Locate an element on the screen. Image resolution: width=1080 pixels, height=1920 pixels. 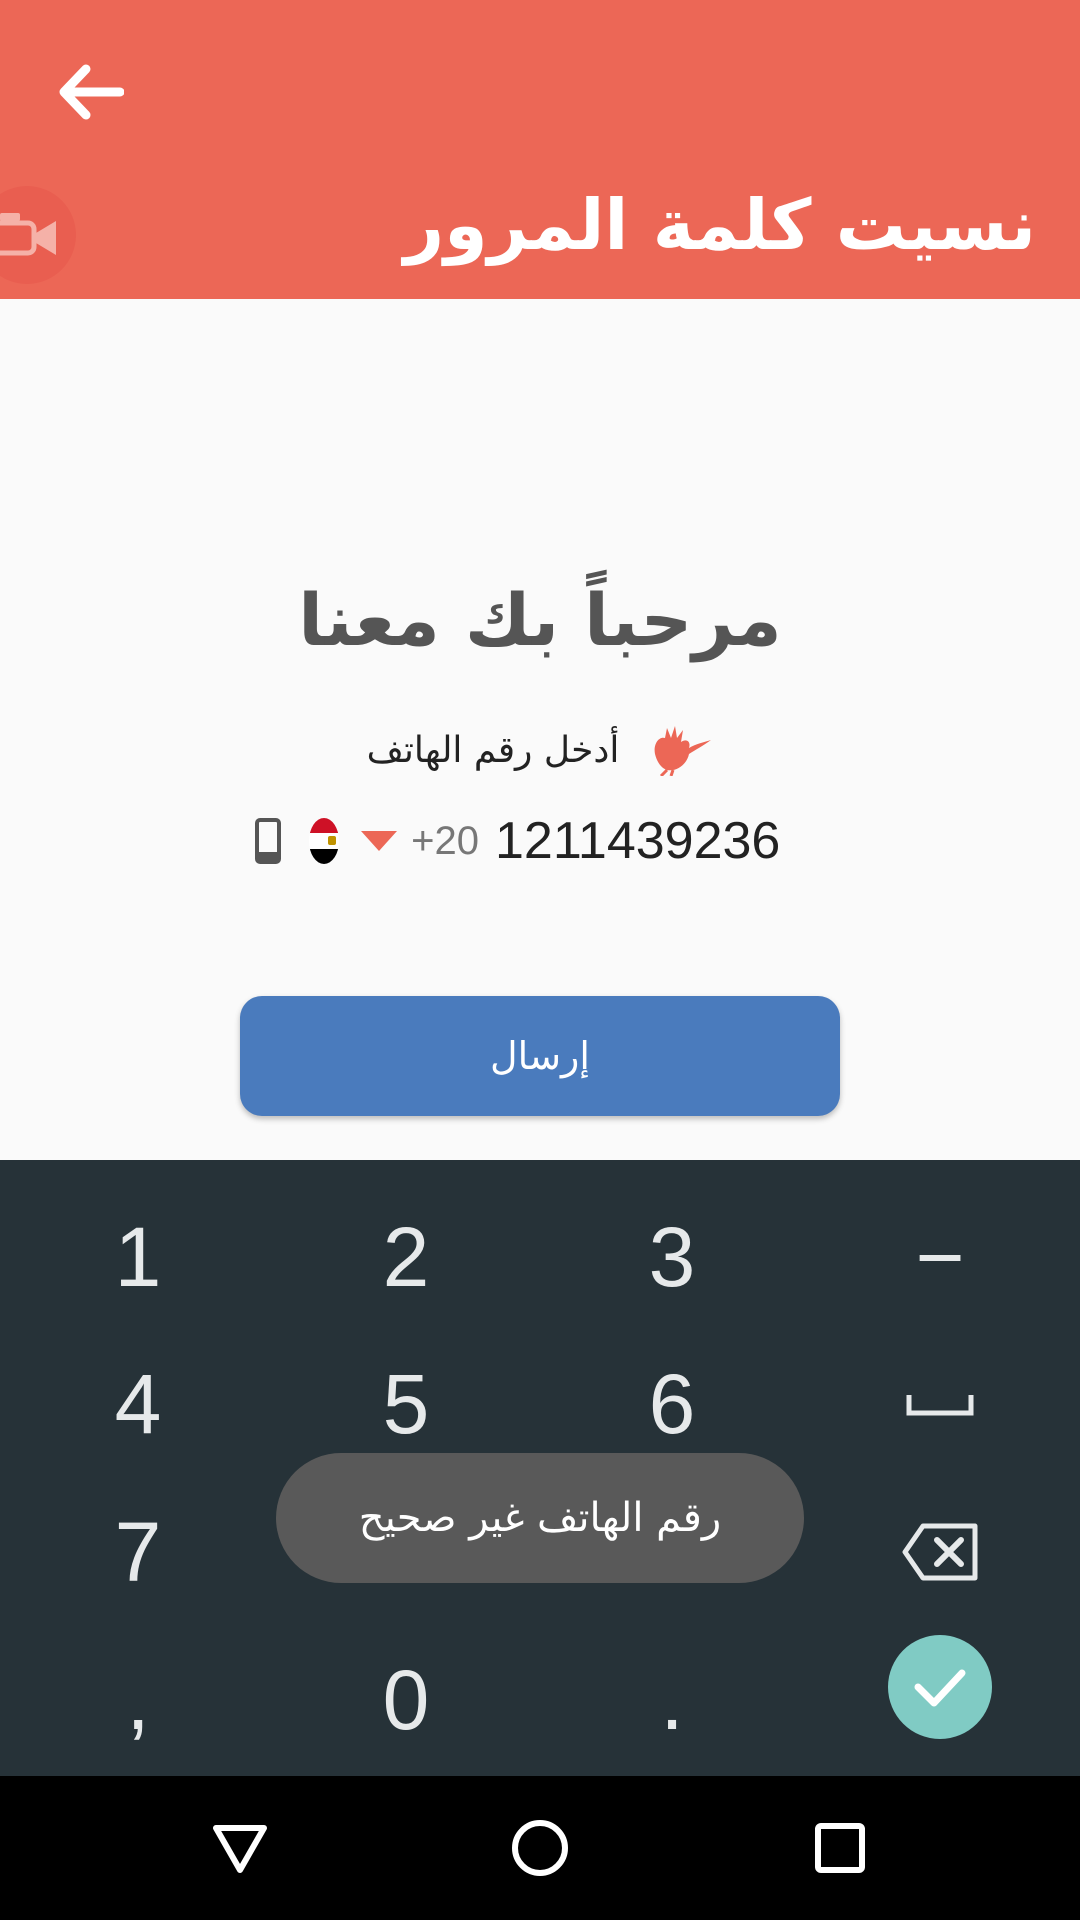
send-button: إرسال is located at coordinates (540, 1056).